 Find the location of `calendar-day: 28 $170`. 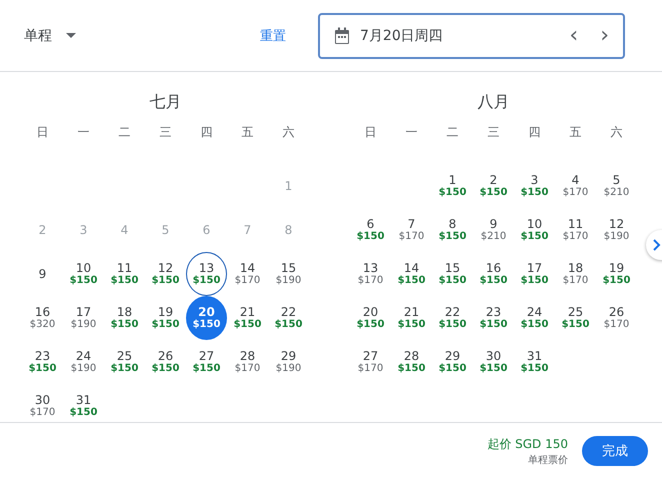

calendar-day: 28 $170 is located at coordinates (247, 362).